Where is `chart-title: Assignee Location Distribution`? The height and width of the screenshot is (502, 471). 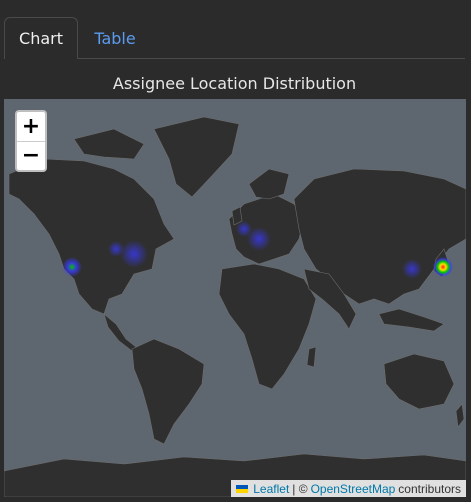
chart-title: Assignee Location Distribution is located at coordinates (234, 83).